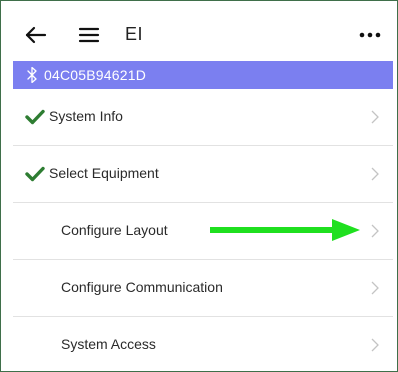  I want to click on highlight-arrow-icon, so click(285, 230).